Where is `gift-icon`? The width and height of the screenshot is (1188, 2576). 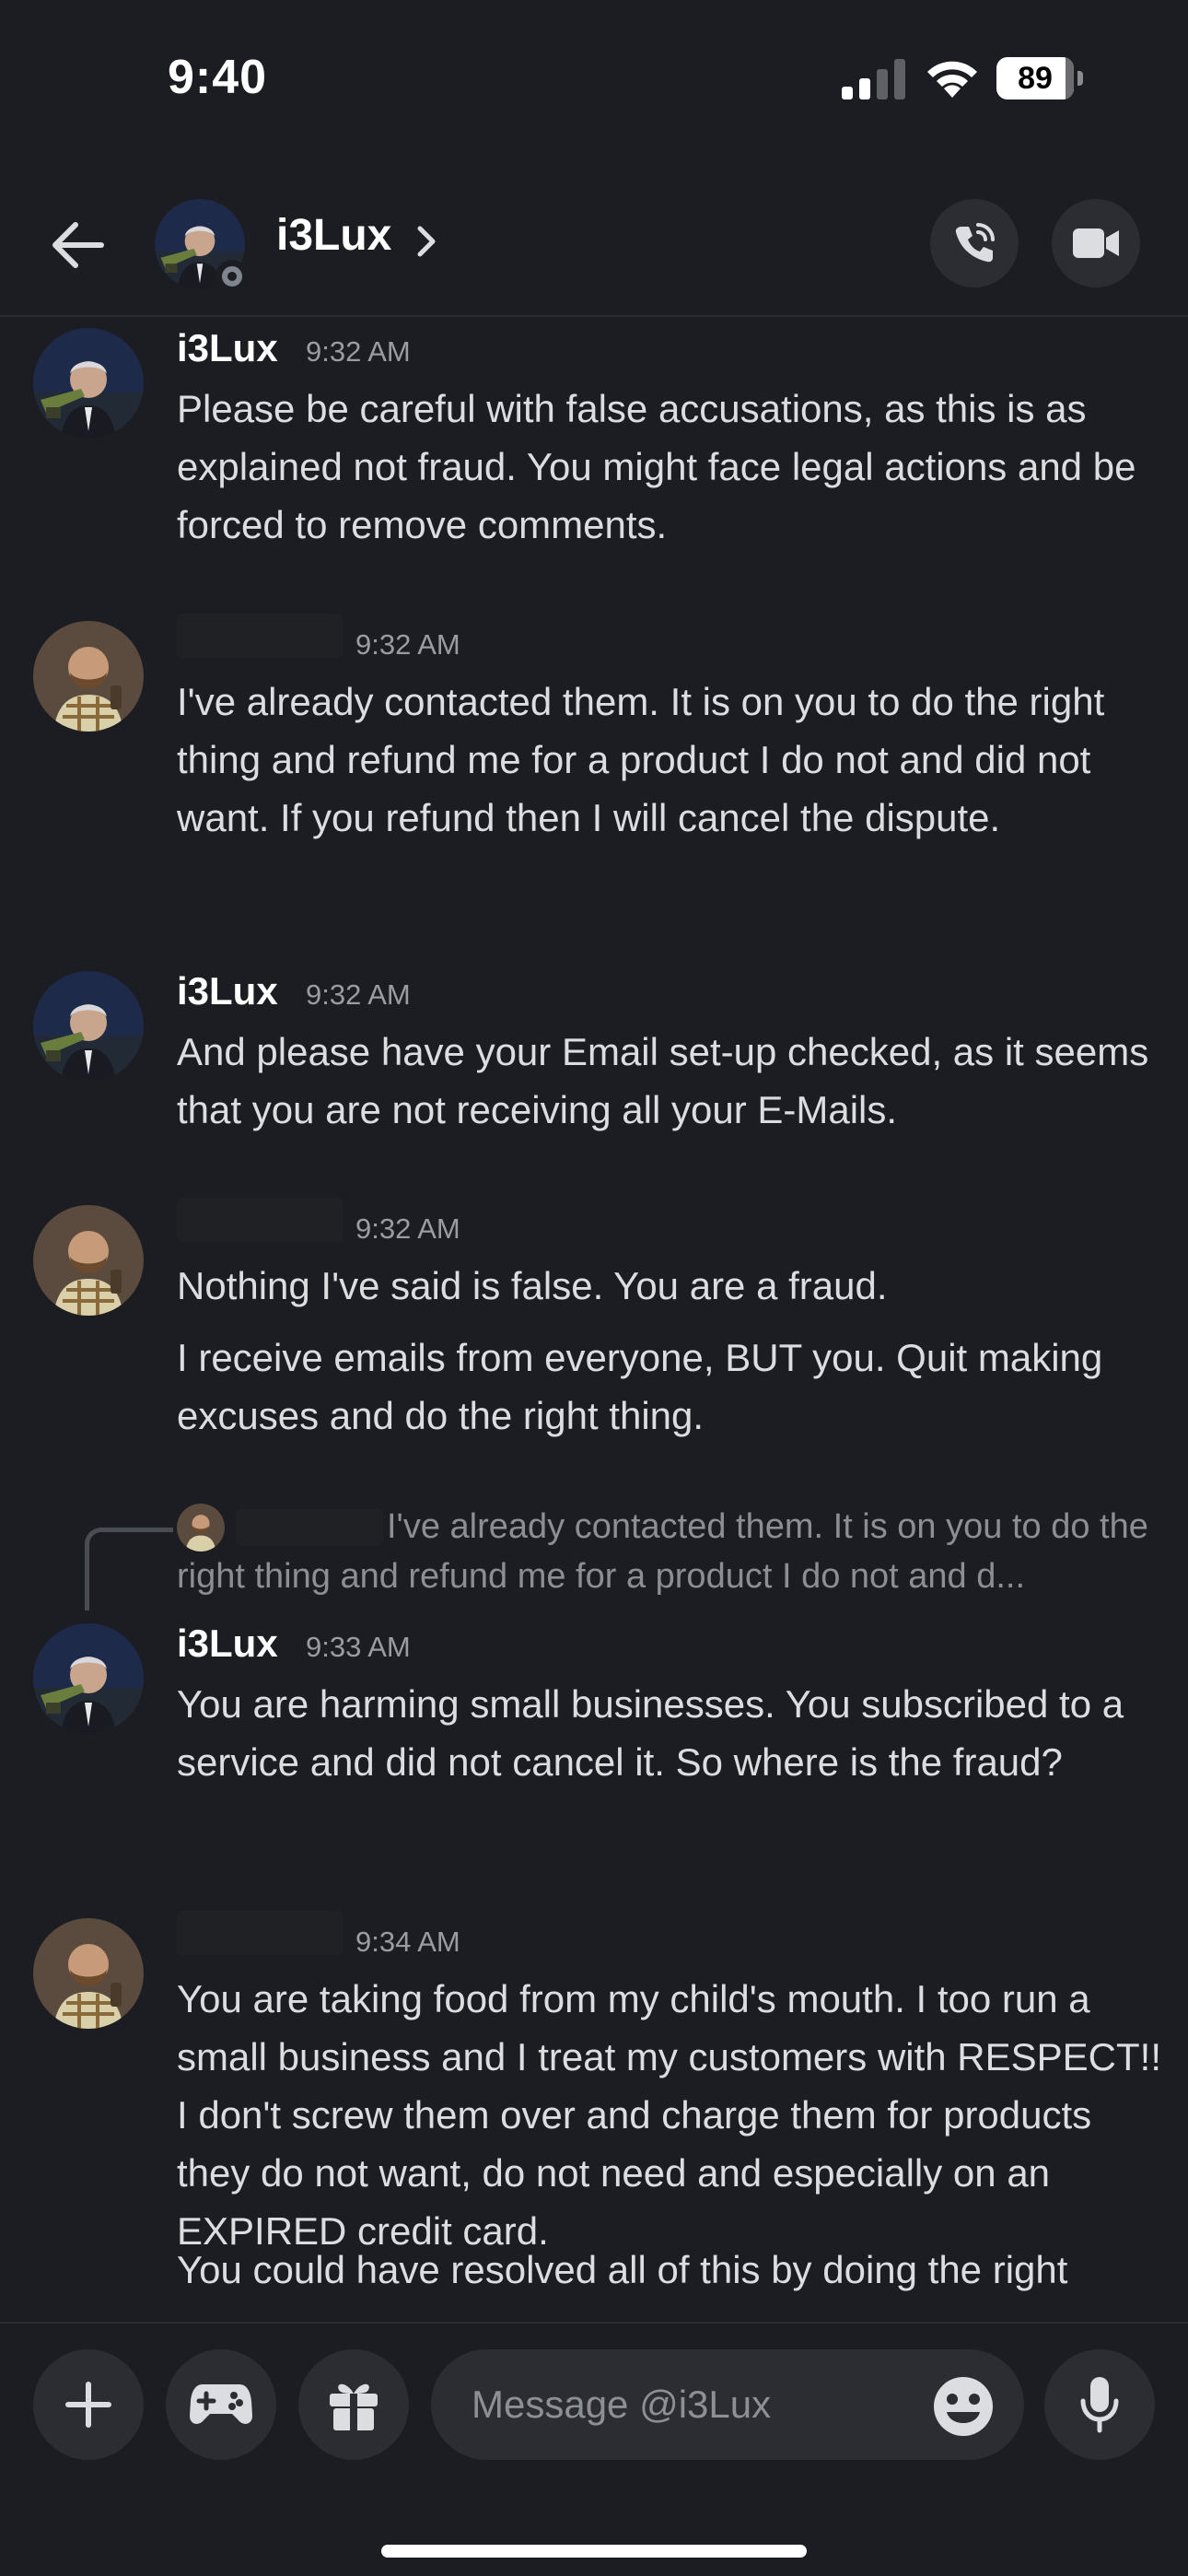 gift-icon is located at coordinates (354, 2406).